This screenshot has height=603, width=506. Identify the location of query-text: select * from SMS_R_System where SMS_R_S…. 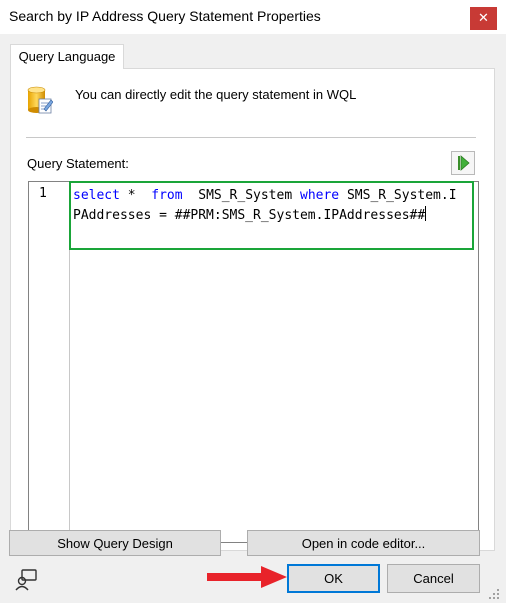
(266, 206).